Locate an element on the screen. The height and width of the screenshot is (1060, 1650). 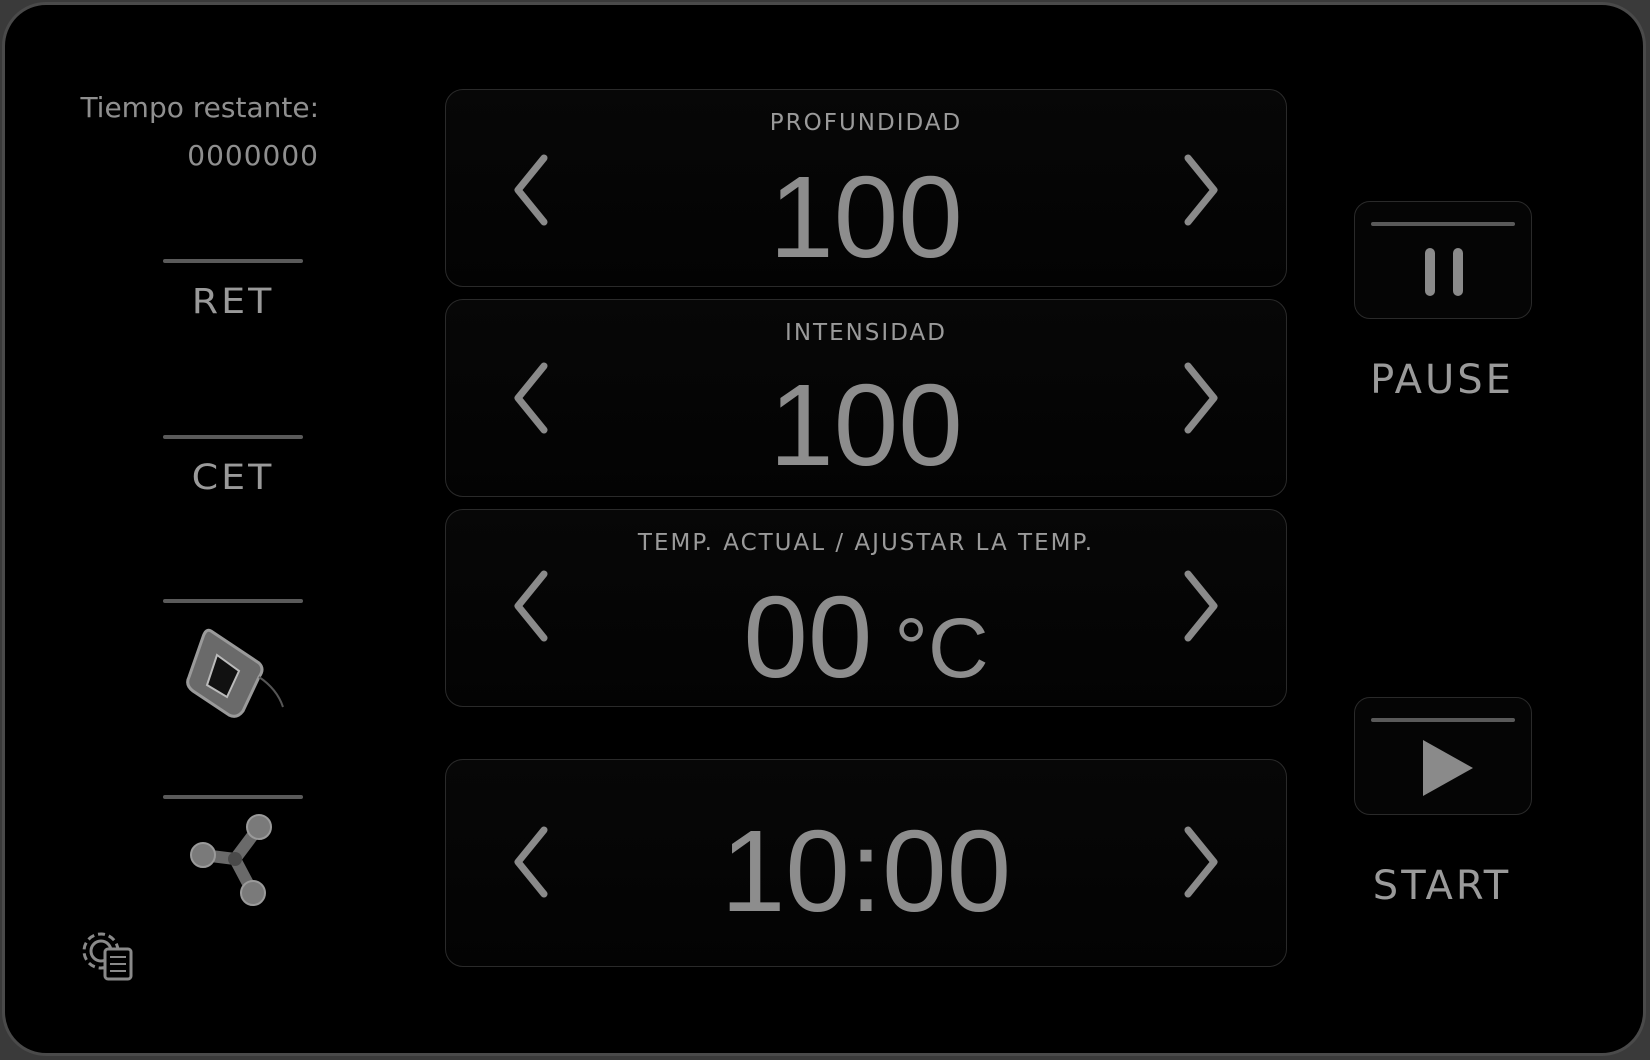
time-decrease-button is located at coordinates (531, 862).